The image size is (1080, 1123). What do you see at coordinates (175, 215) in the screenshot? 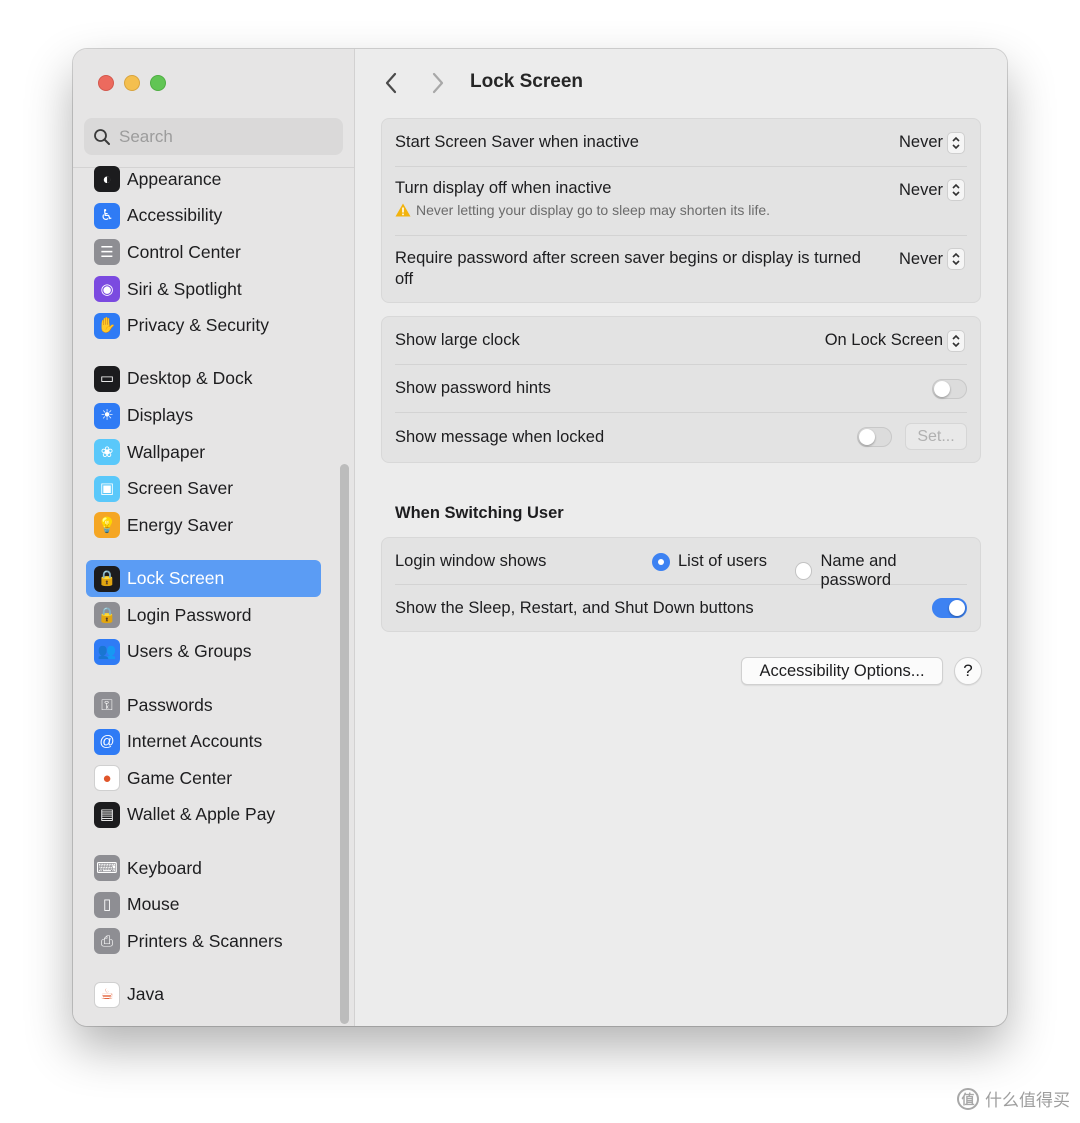
I see `sidebar-item-label: Accessibility` at bounding box center [175, 215].